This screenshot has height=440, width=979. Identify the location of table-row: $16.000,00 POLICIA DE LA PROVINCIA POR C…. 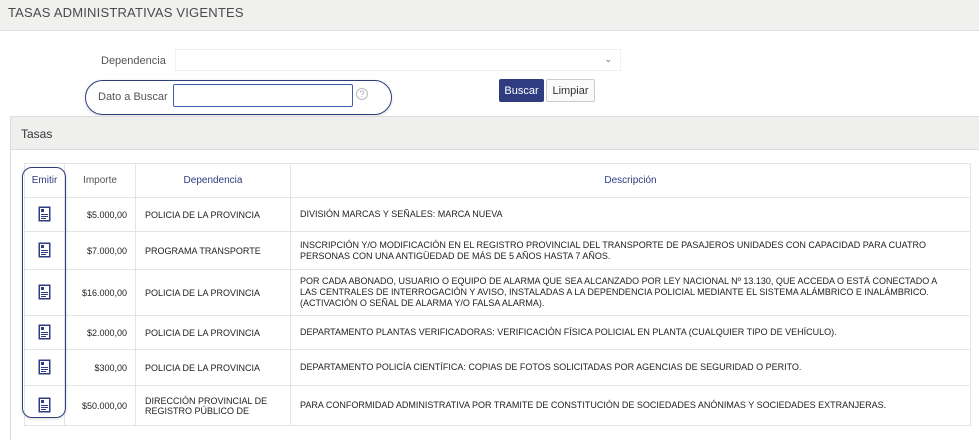
(497, 292).